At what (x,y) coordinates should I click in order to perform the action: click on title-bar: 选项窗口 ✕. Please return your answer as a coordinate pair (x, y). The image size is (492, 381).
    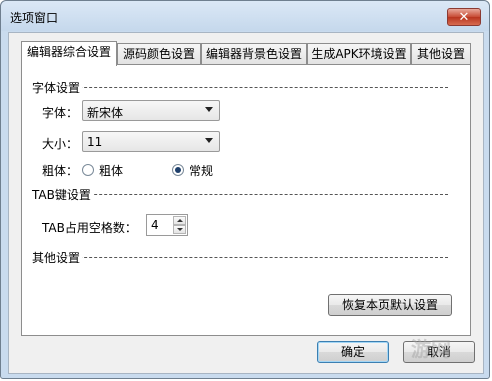
    Looking at the image, I should click on (245, 16).